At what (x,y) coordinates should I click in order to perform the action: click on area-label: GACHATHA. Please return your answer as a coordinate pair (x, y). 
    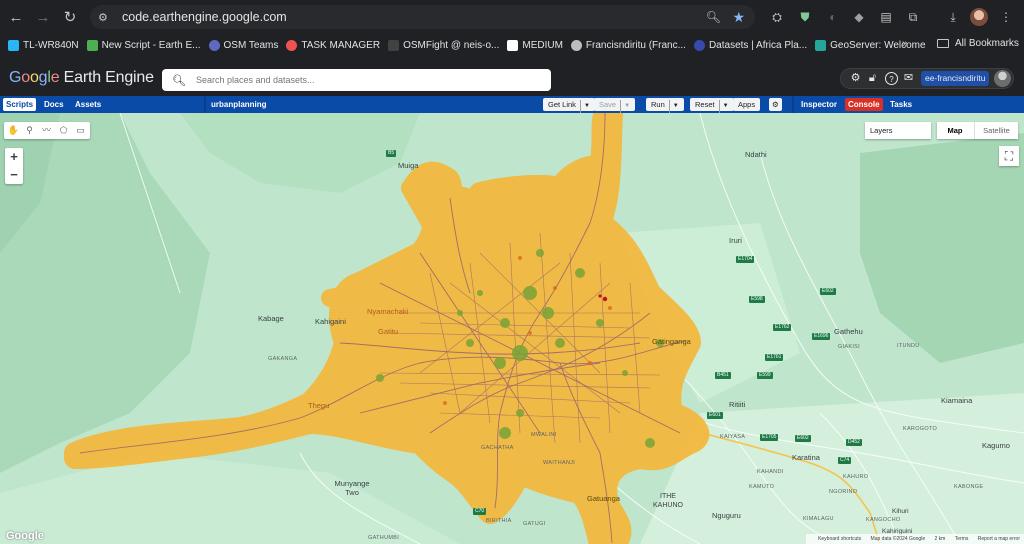
    Looking at the image, I should click on (497, 448).